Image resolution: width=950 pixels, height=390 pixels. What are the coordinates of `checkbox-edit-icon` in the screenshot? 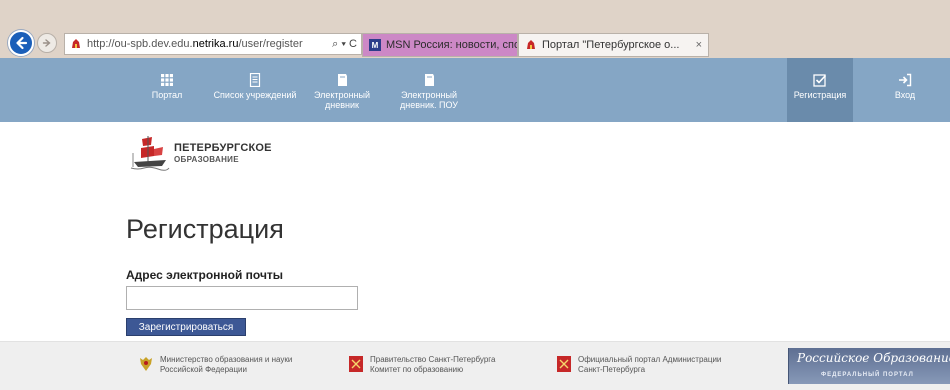 It's located at (820, 80).